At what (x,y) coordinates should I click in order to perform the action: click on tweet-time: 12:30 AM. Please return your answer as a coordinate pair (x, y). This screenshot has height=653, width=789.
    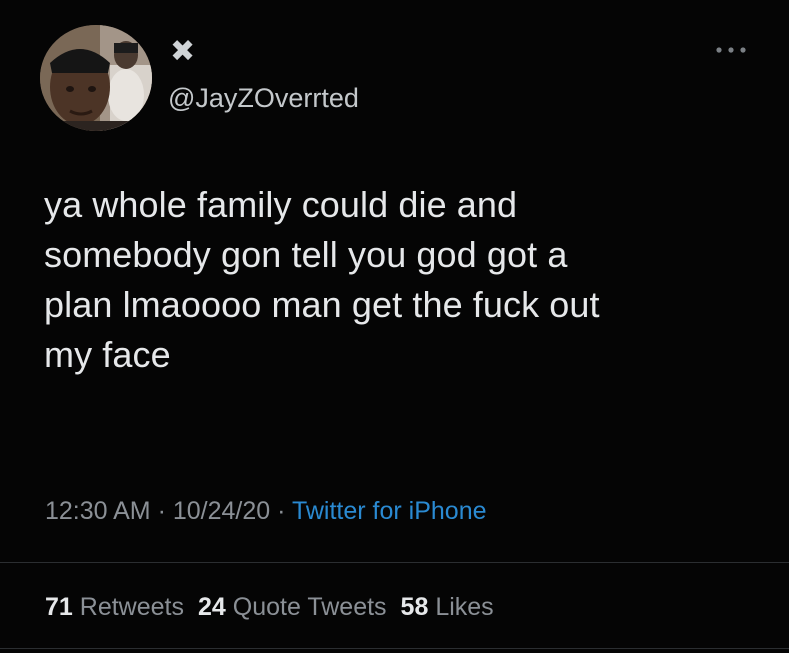
    Looking at the image, I should click on (98, 511).